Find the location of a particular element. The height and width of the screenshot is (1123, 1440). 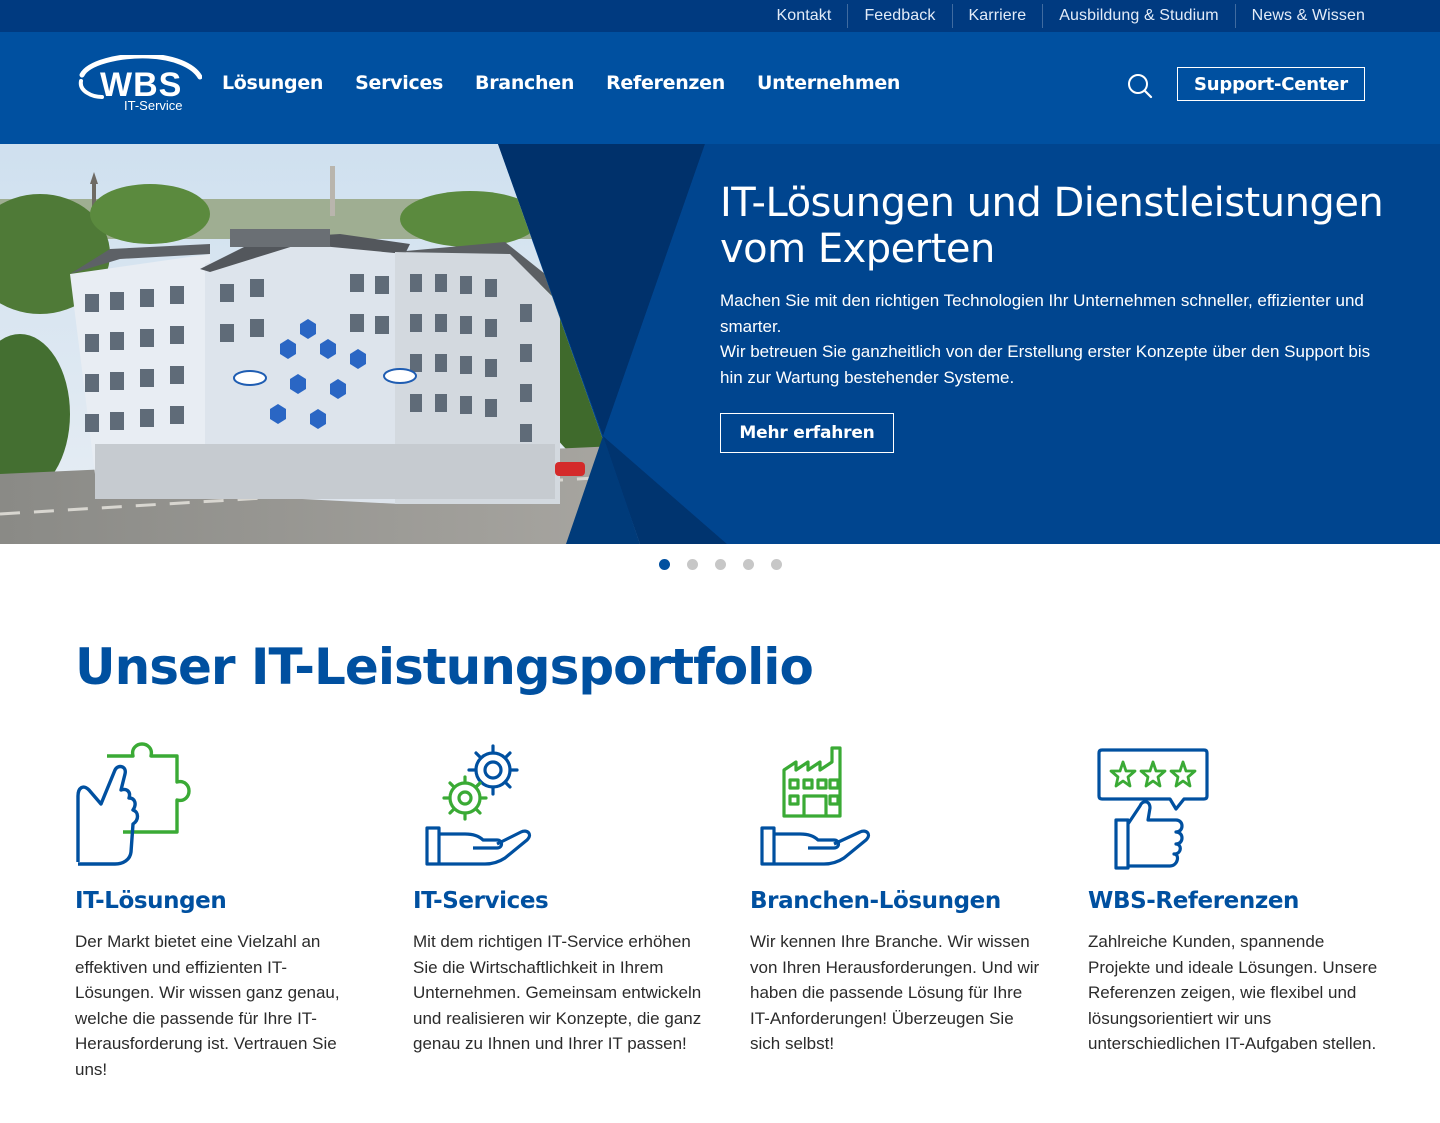

card-link-it-services: IT-Services is located at coordinates (481, 901).